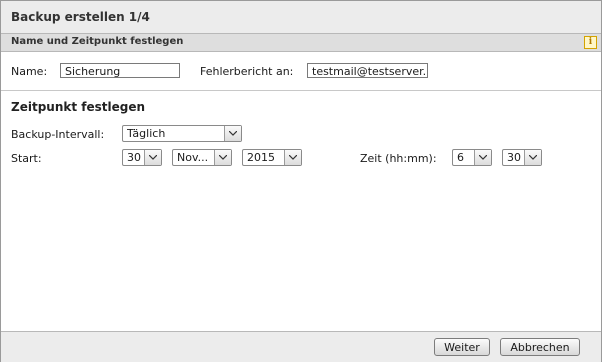 The width and height of the screenshot is (602, 362). What do you see at coordinates (26, 158) in the screenshot?
I see `start-label: Start:` at bounding box center [26, 158].